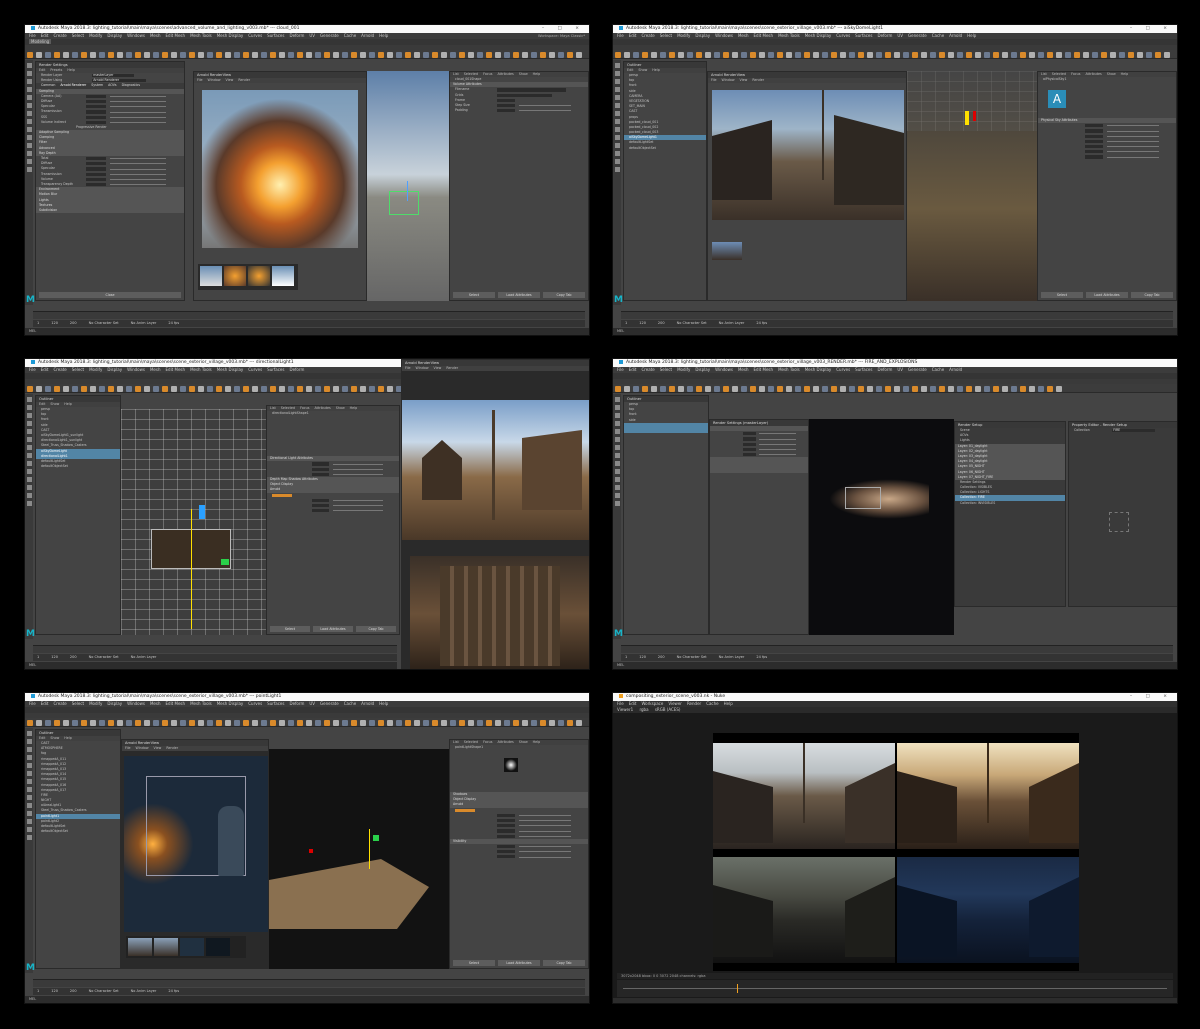  Describe the element at coordinates (895, 710) in the screenshot. I see `viewer-toolbar: Viewer1 rgba sRGB (ACES)` at that location.